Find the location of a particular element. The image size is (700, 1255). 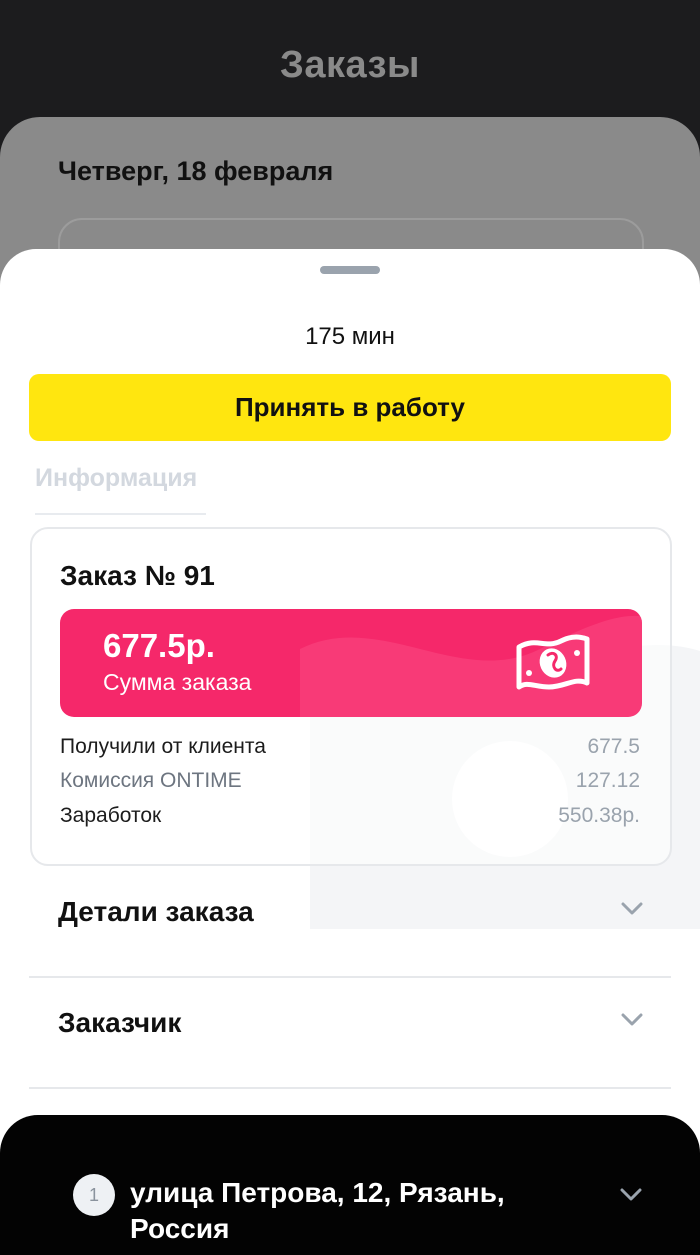

earnings-label: Заработок is located at coordinates (111, 815).